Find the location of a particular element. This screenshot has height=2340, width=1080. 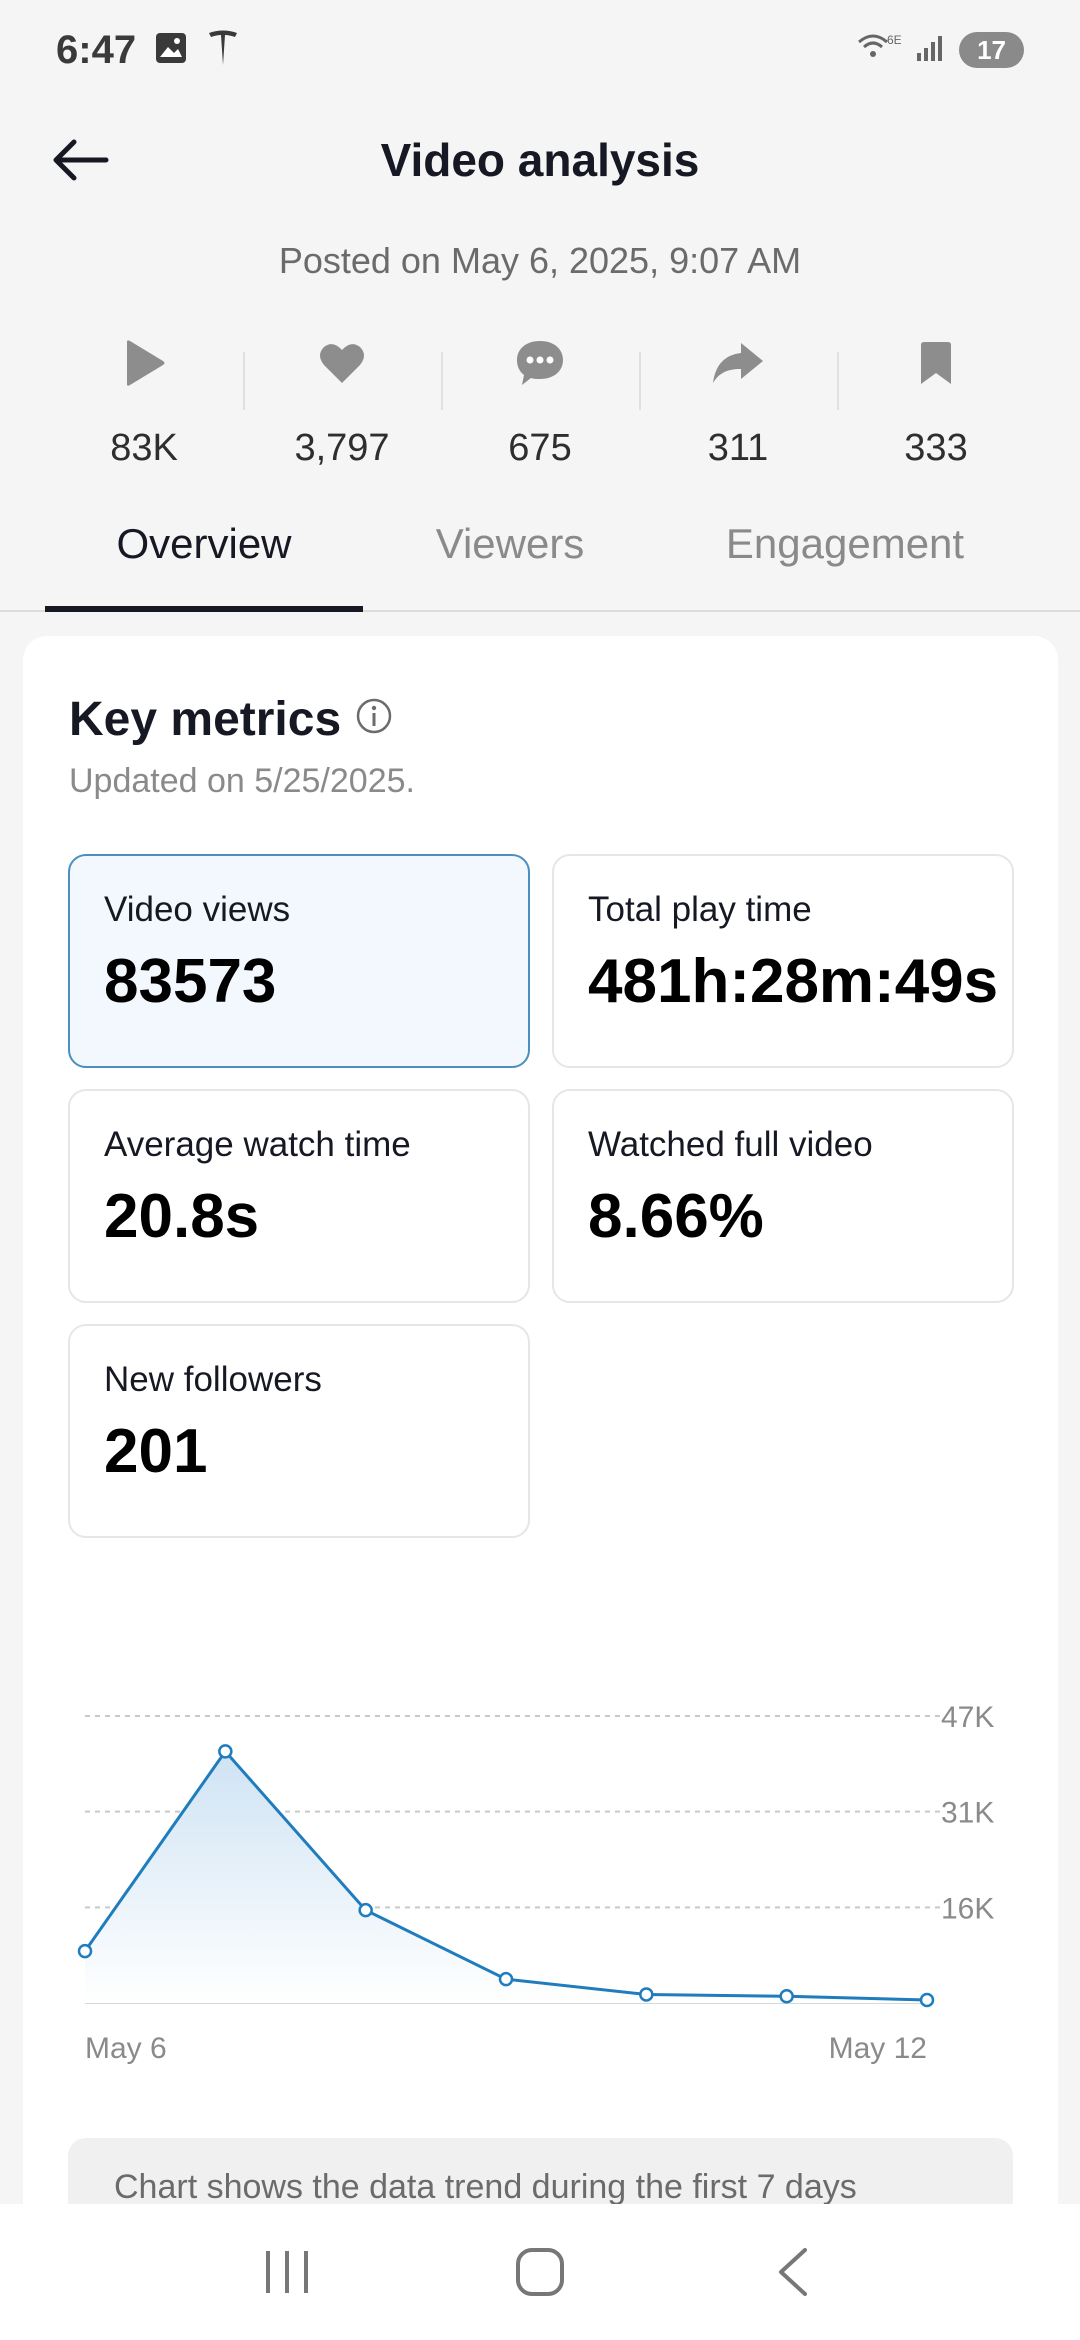

info-icon is located at coordinates (374, 719).